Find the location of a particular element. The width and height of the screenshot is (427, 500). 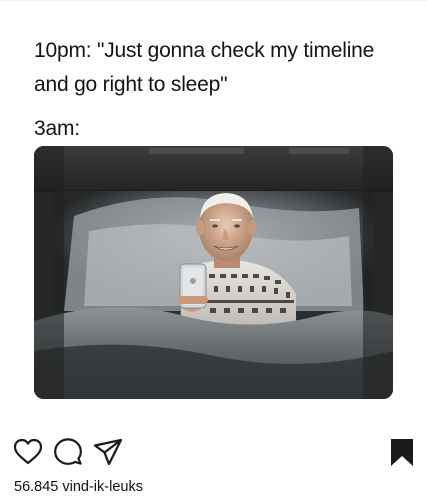

top-divider is located at coordinates (213, 0).